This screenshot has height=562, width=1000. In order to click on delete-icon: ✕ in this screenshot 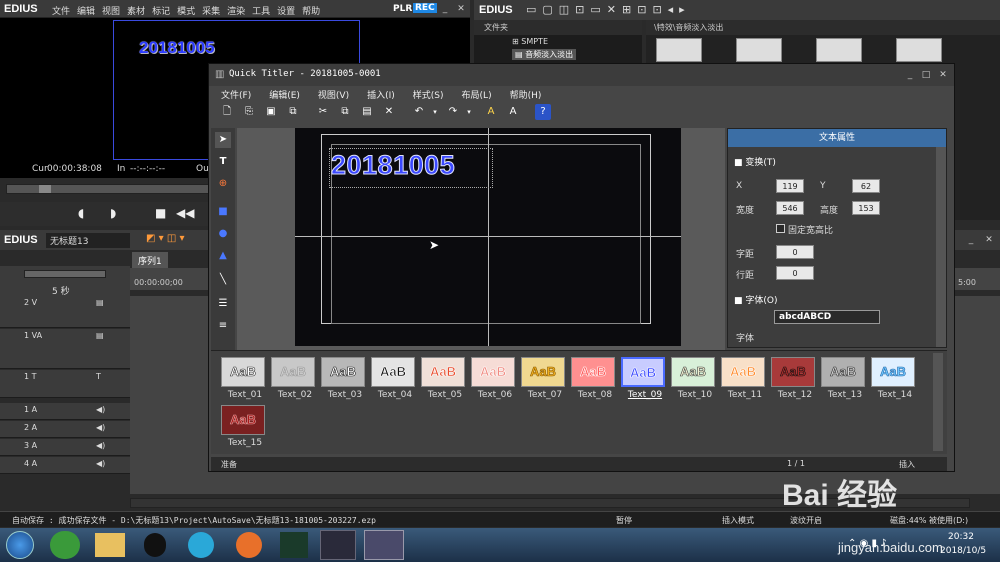, I will do `click(389, 112)`.